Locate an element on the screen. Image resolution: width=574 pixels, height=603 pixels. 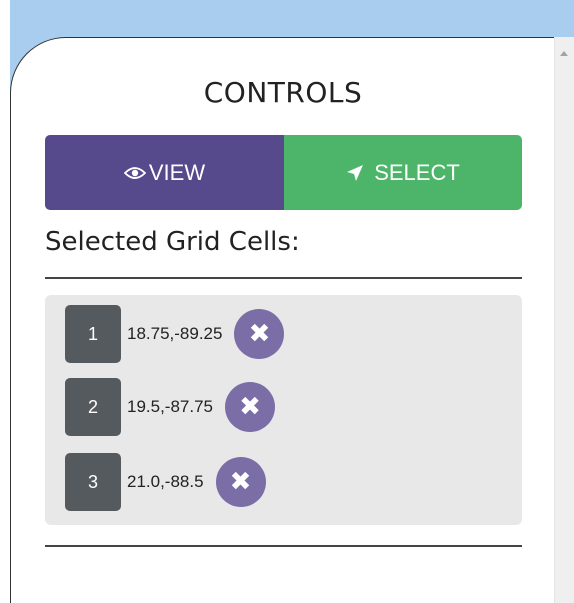
cell-coordinates: 21.0,-88.5 is located at coordinates (165, 481).